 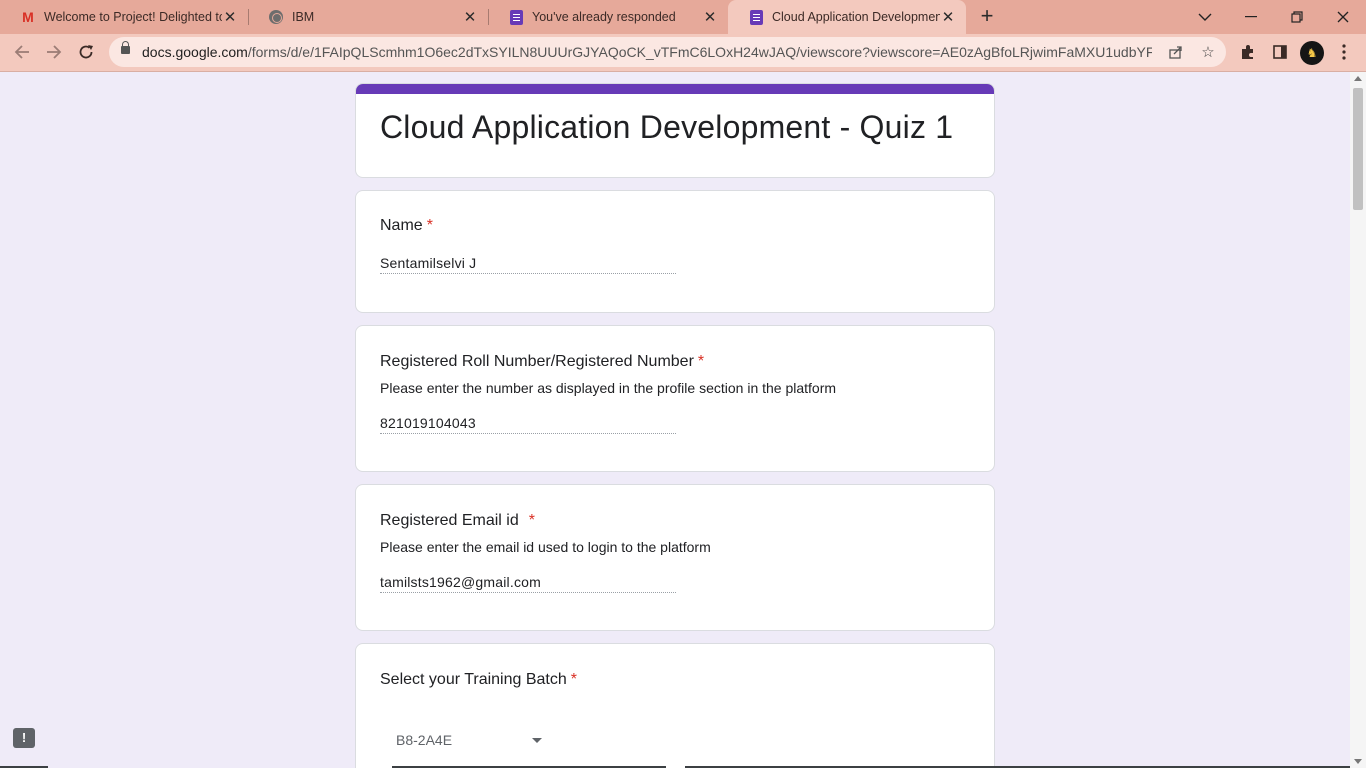 What do you see at coordinates (449, 520) in the screenshot?
I see `question-label-text: Registered Email id` at bounding box center [449, 520].